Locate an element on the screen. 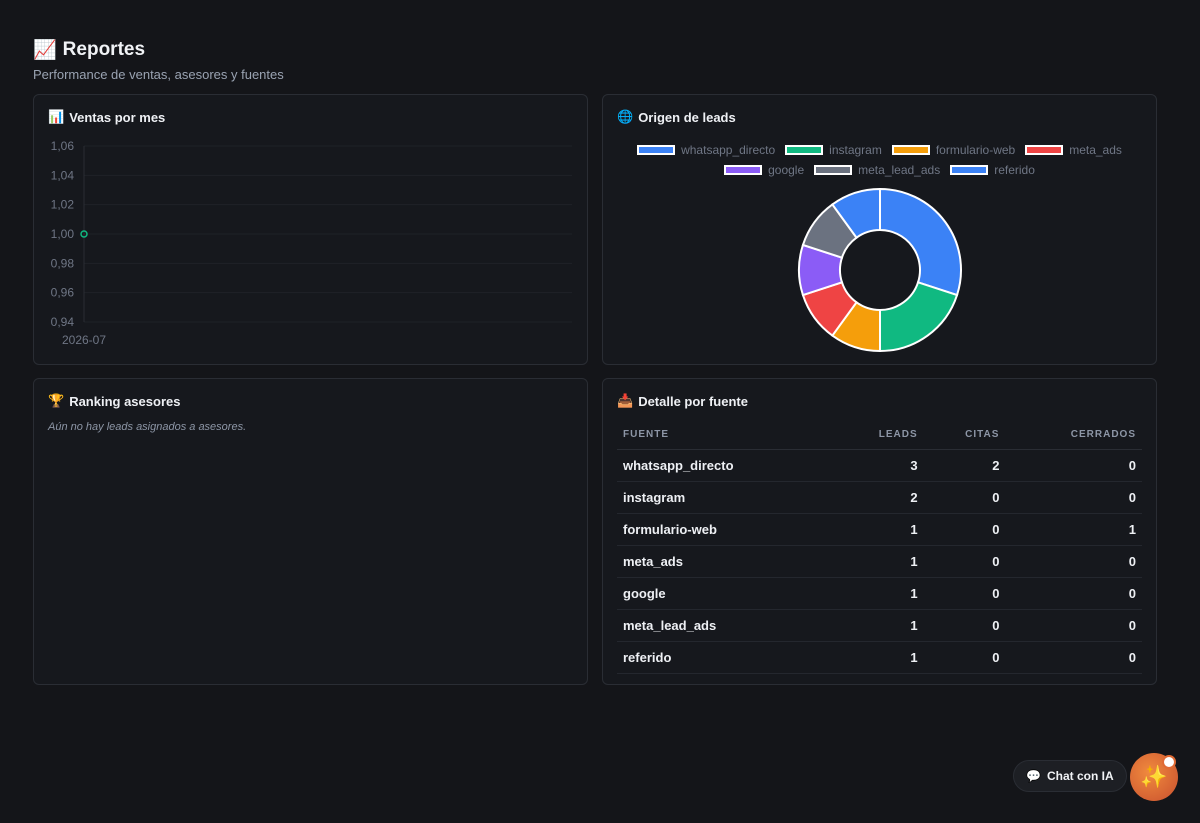 This screenshot has width=1200, height=823. source-cell: meta_lead_ads is located at coordinates (725, 625).